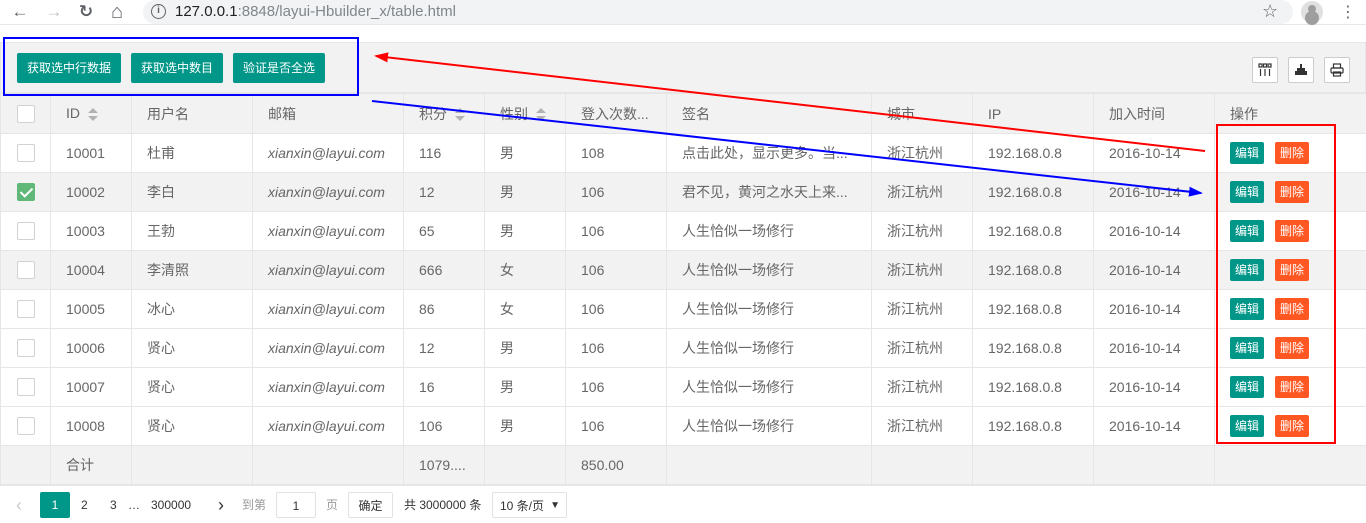  Describe the element at coordinates (787, 148) in the screenshot. I see `blue-arrow` at that location.